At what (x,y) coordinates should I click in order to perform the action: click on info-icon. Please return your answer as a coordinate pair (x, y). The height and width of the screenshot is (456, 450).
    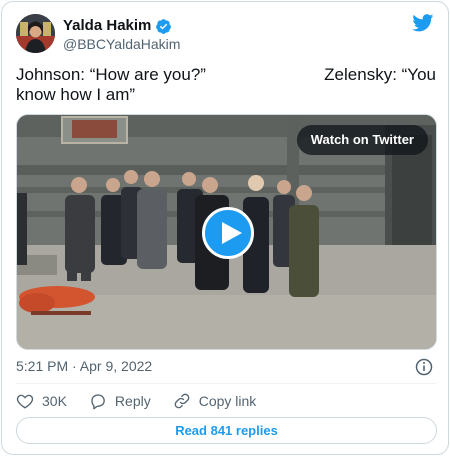
    Looking at the image, I should click on (424, 367).